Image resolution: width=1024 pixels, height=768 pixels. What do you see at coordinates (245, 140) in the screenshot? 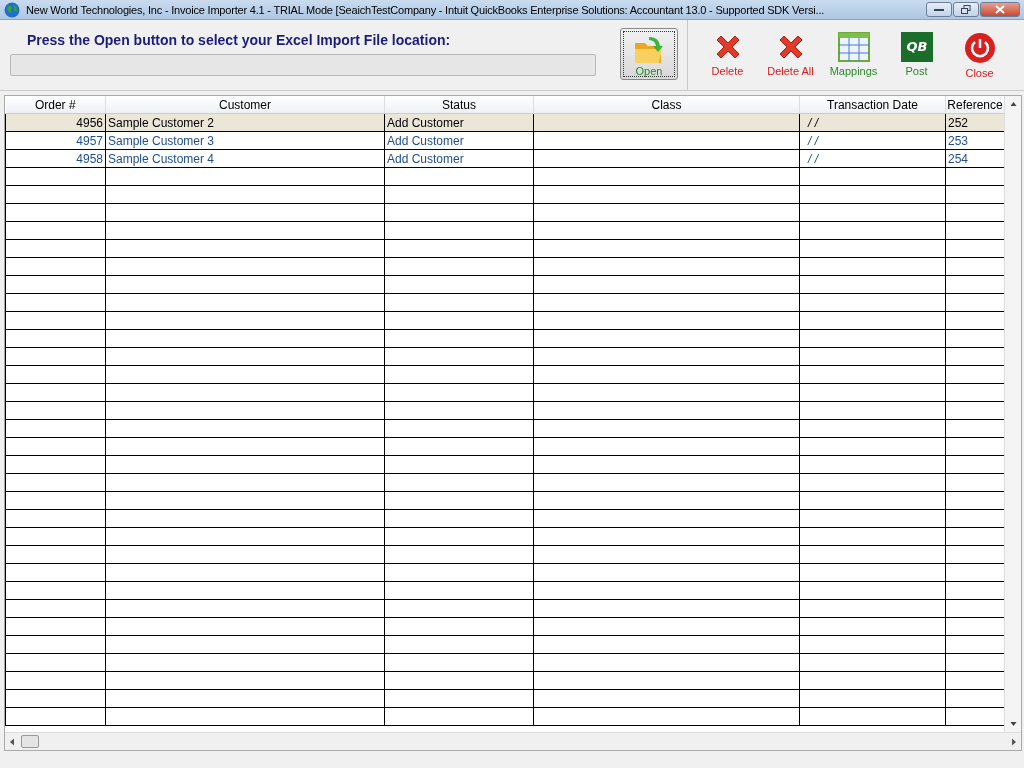
I see `table-cell: Sample Customer 3` at bounding box center [245, 140].